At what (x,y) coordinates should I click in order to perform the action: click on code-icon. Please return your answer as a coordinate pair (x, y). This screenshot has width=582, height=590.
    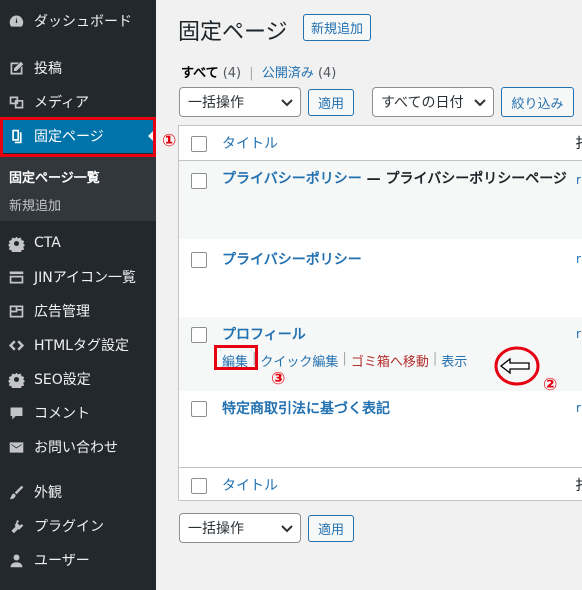
    Looking at the image, I should click on (16, 345).